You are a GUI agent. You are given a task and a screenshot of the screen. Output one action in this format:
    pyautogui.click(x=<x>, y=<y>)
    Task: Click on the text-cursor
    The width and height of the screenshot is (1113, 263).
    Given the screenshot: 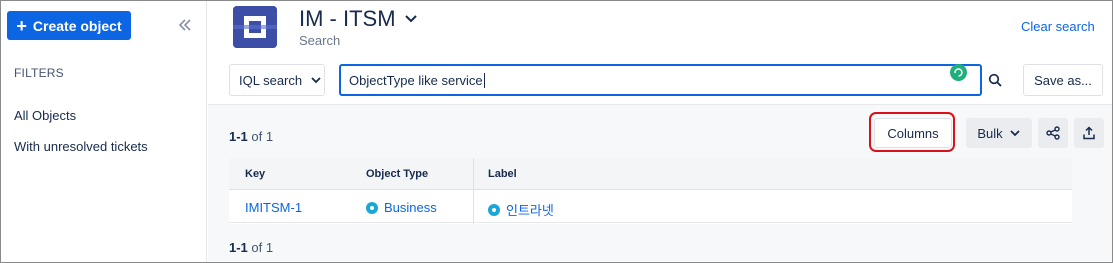 What is the action you would take?
    pyautogui.click(x=484, y=80)
    